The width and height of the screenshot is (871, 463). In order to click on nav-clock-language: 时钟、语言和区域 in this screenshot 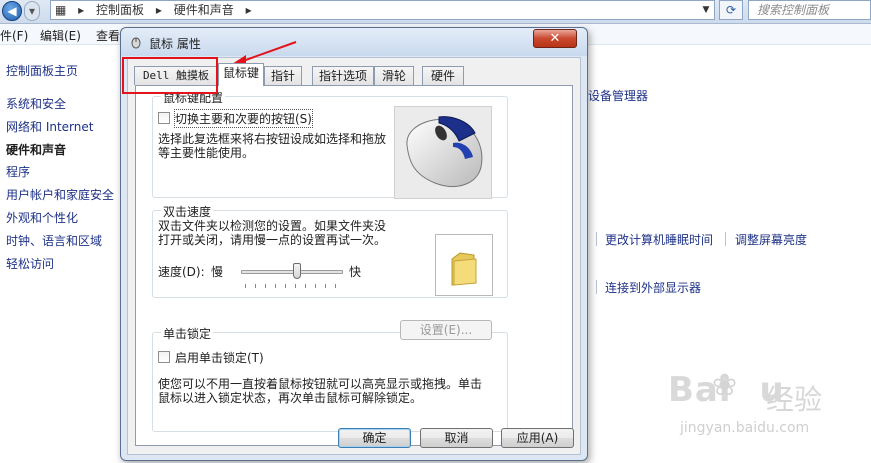, I will do `click(54, 240)`.